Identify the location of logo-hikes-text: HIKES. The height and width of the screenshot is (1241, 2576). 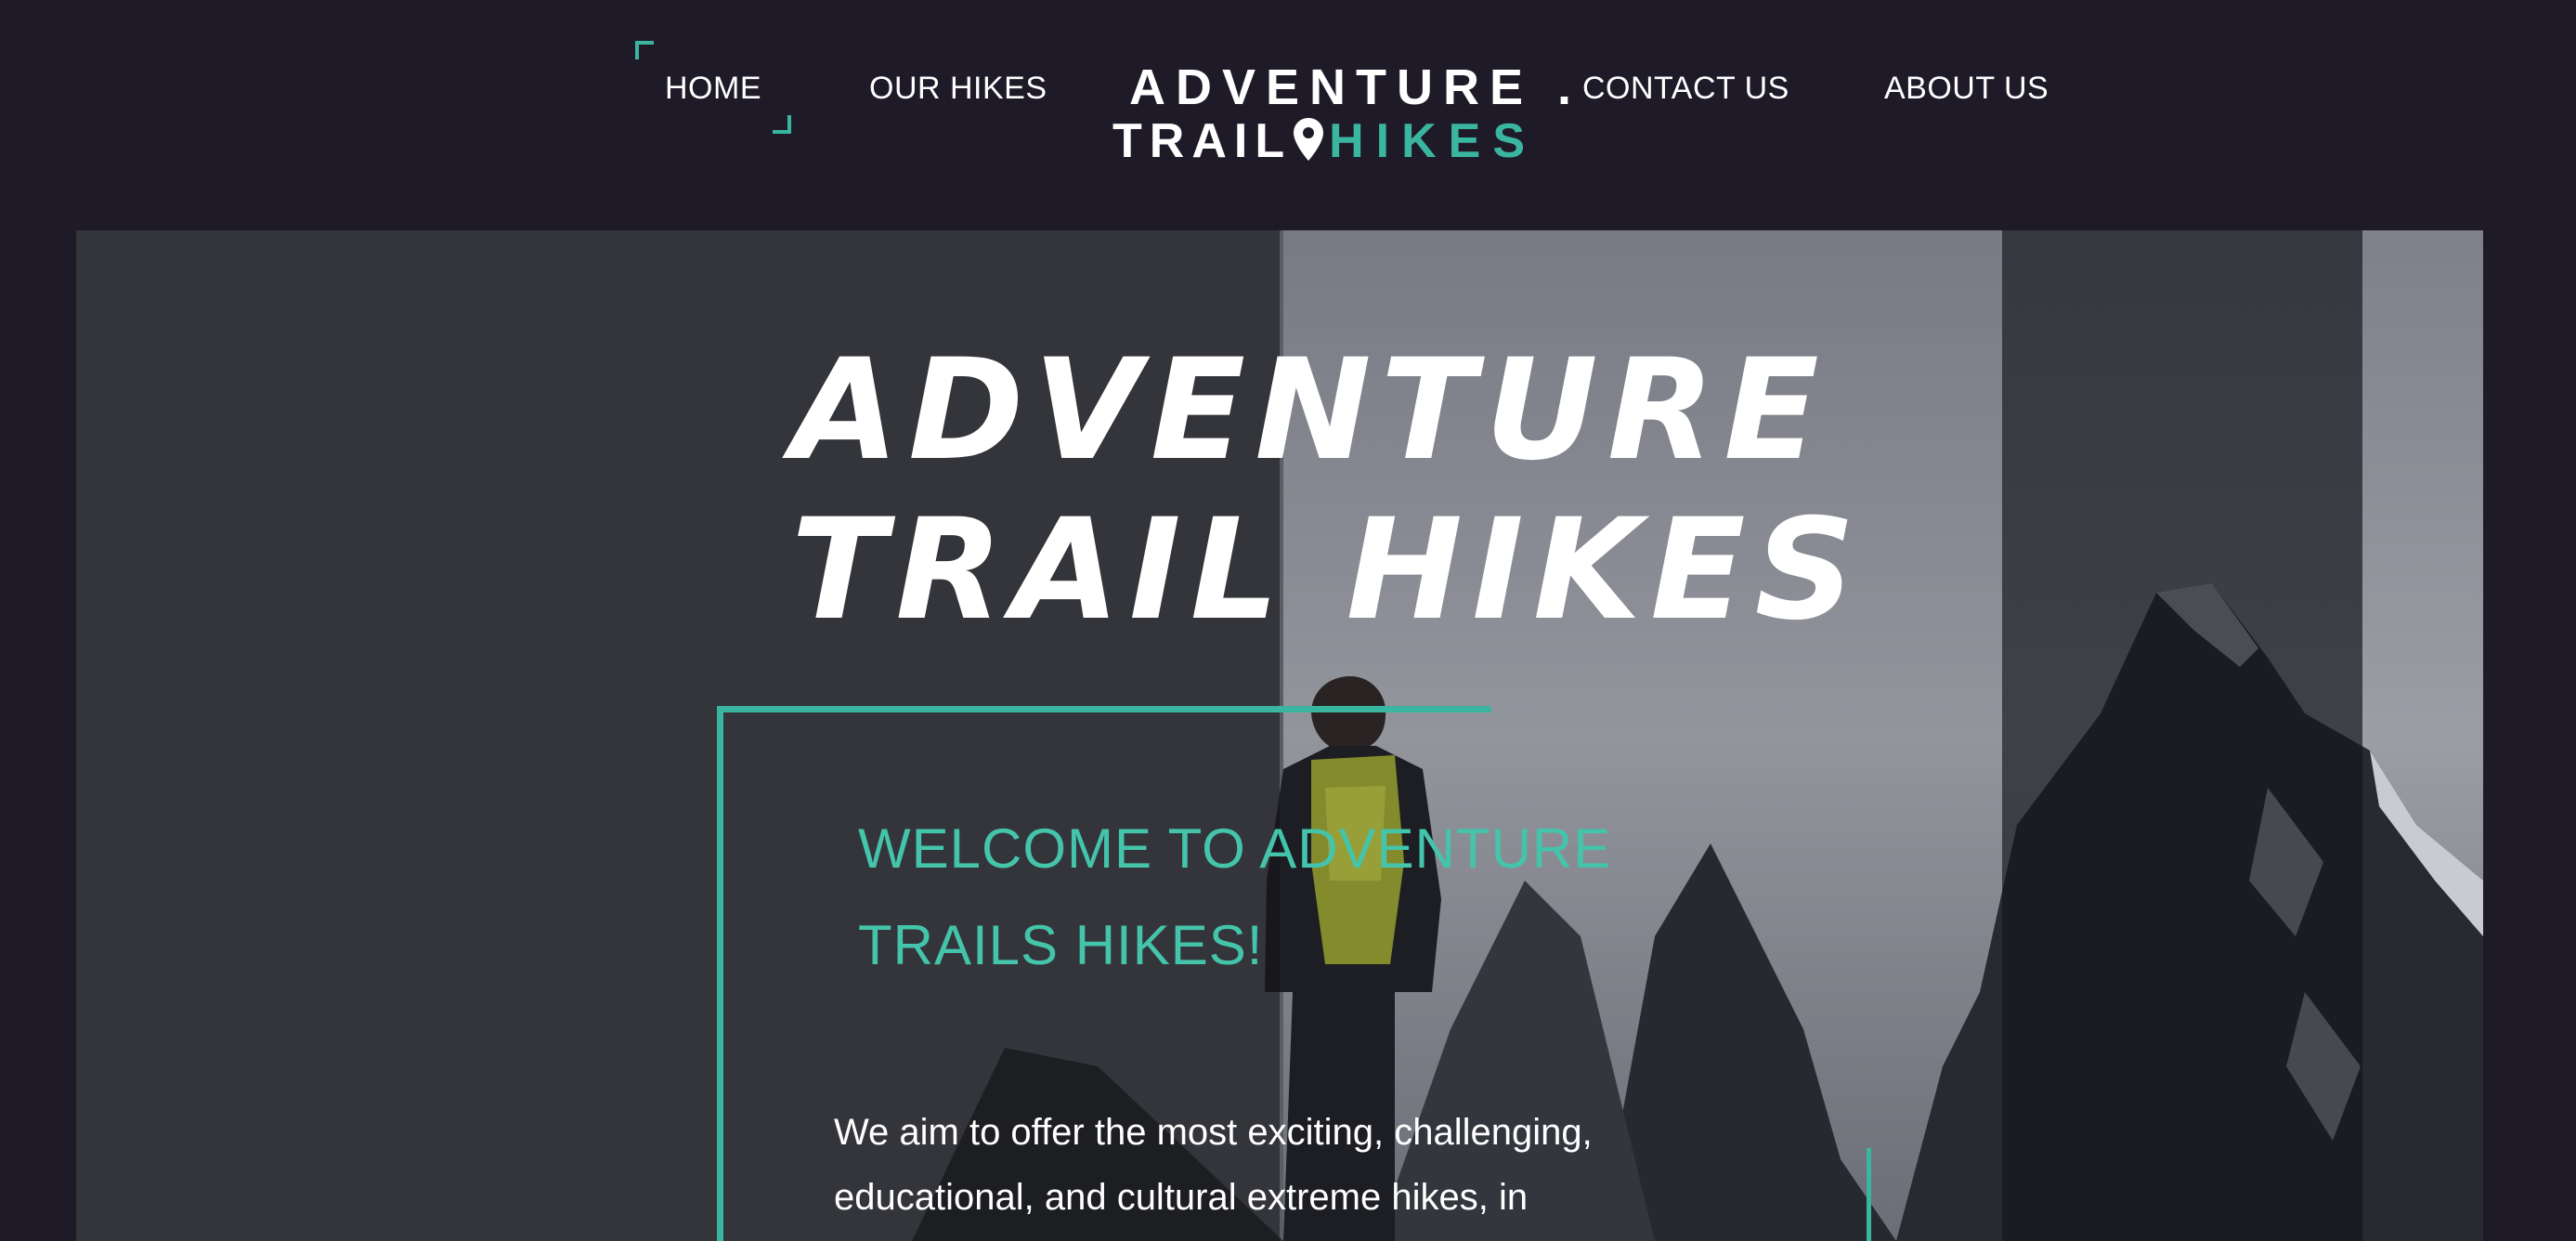
(1434, 141).